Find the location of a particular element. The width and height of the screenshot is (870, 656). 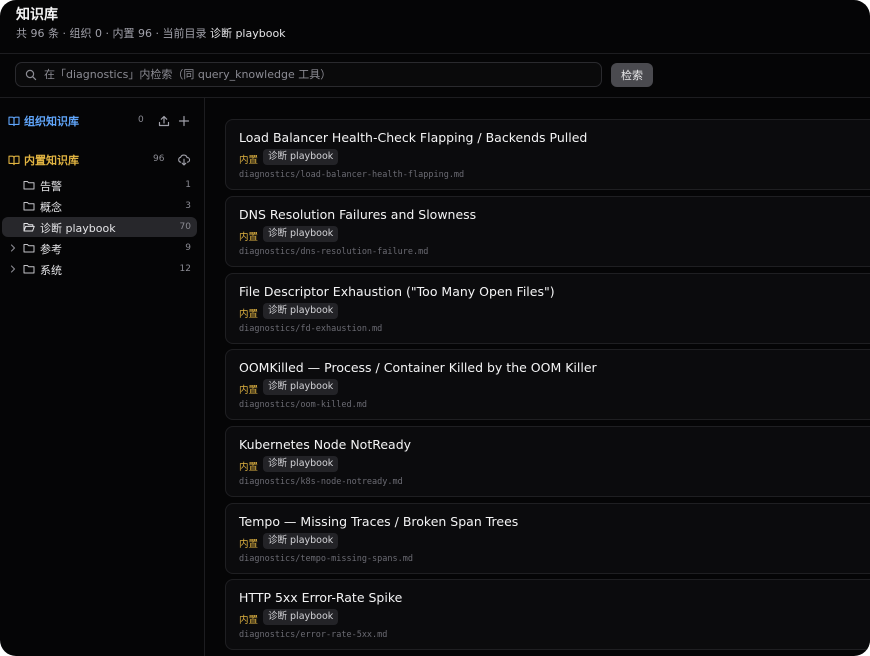

folder-name: 参考 is located at coordinates (51, 249).